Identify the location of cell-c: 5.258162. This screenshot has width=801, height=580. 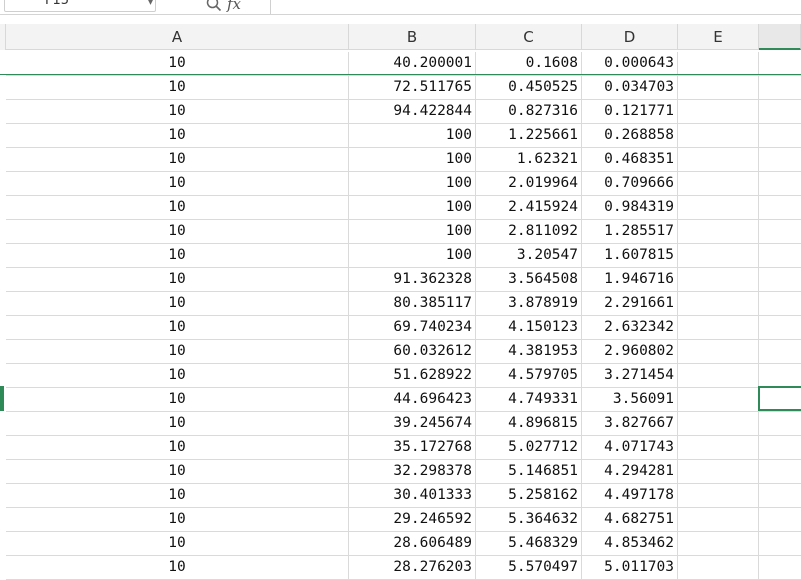
(529, 495).